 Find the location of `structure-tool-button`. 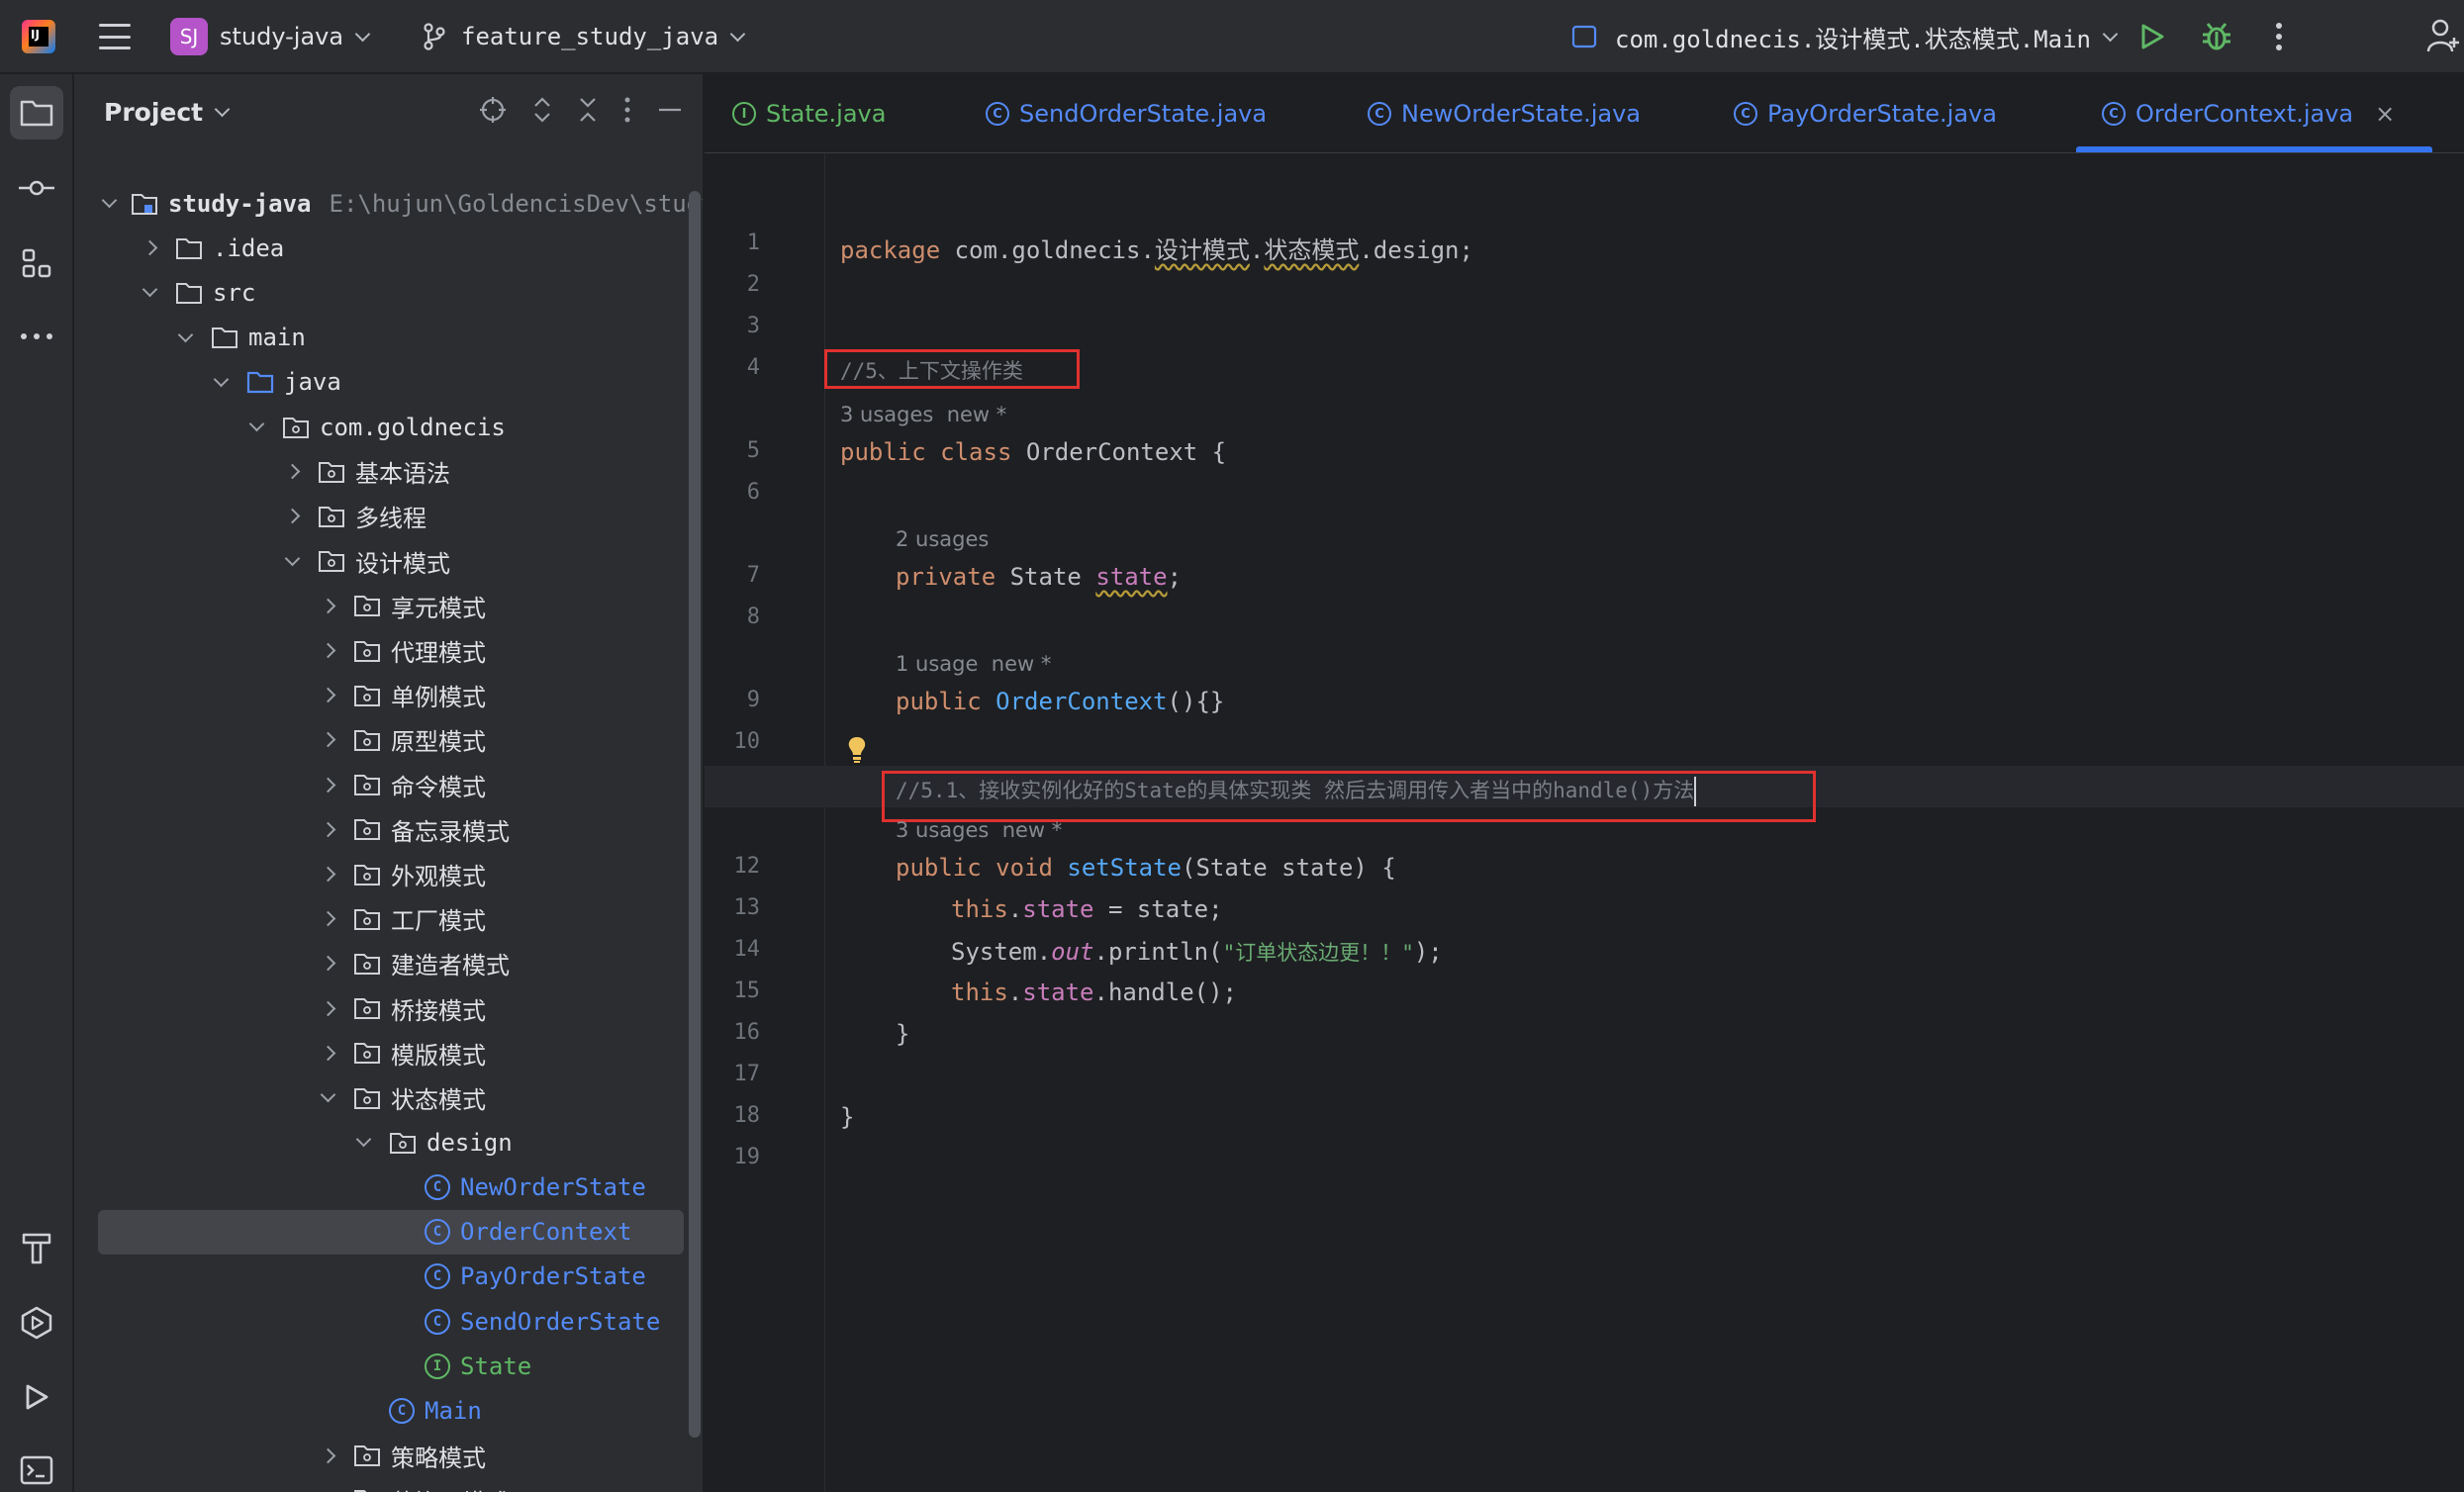

structure-tool-button is located at coordinates (36, 263).